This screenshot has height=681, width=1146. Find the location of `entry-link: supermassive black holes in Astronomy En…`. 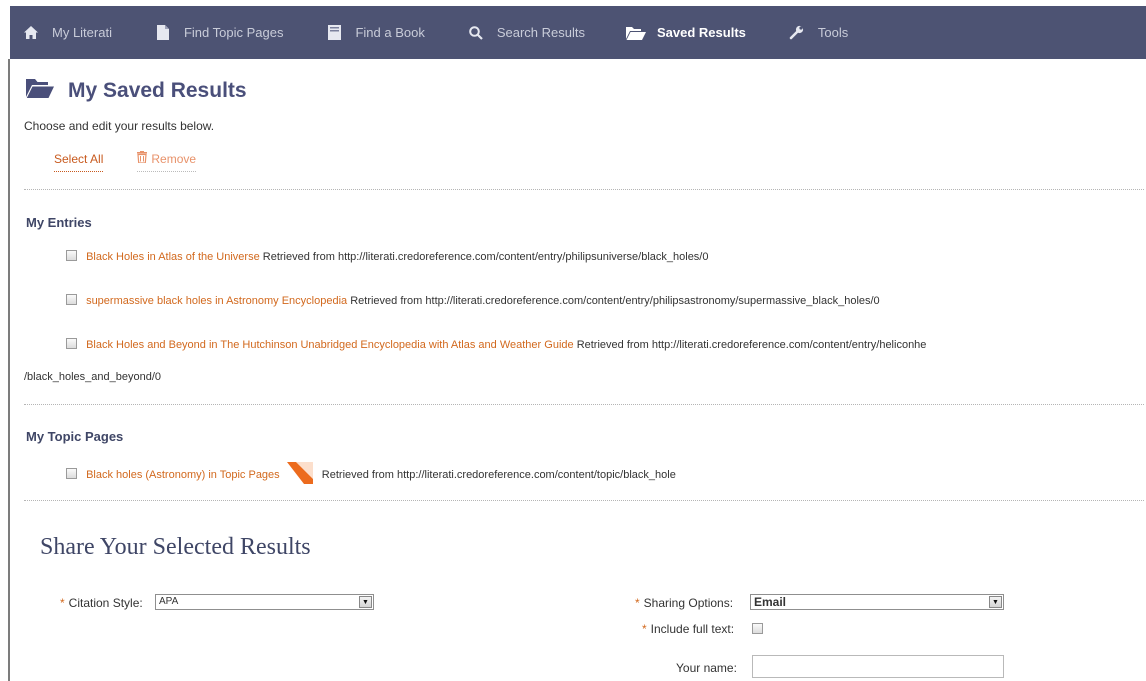

entry-link: supermassive black holes in Astronomy En… is located at coordinates (216, 301).